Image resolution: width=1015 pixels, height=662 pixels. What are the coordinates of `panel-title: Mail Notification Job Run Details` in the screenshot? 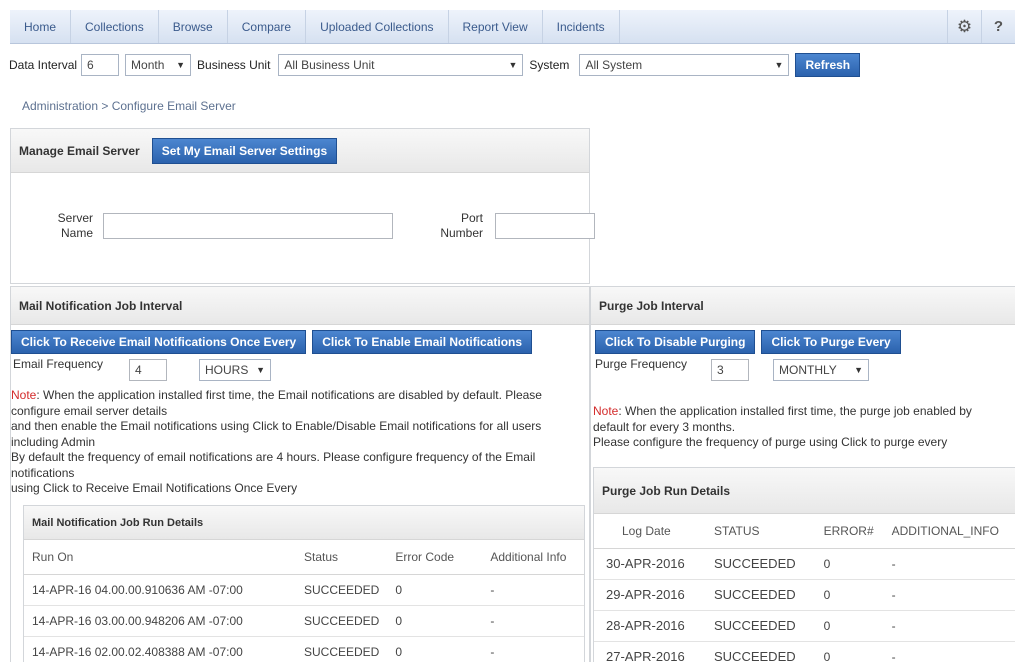 It's located at (118, 522).